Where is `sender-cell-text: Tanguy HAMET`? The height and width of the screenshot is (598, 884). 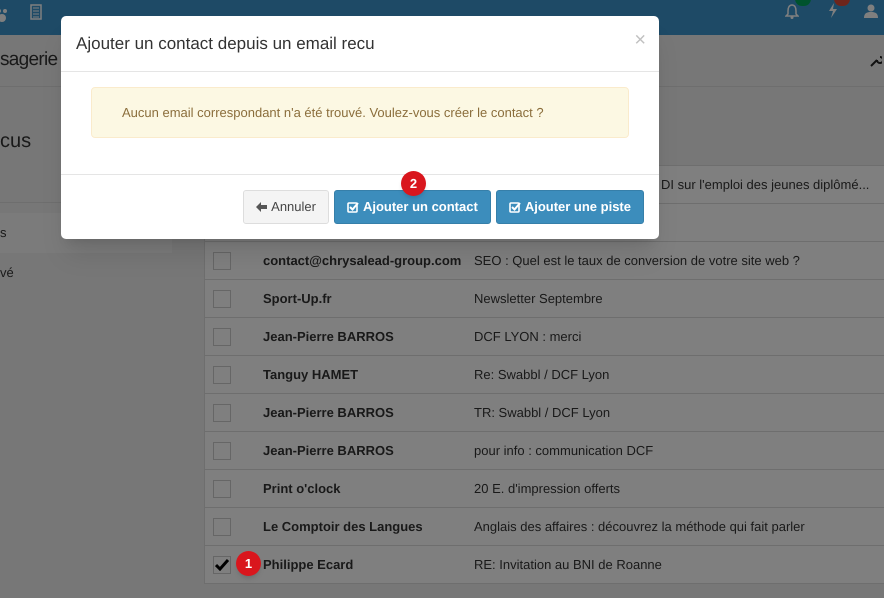
sender-cell-text: Tanguy HAMET is located at coordinates (311, 375).